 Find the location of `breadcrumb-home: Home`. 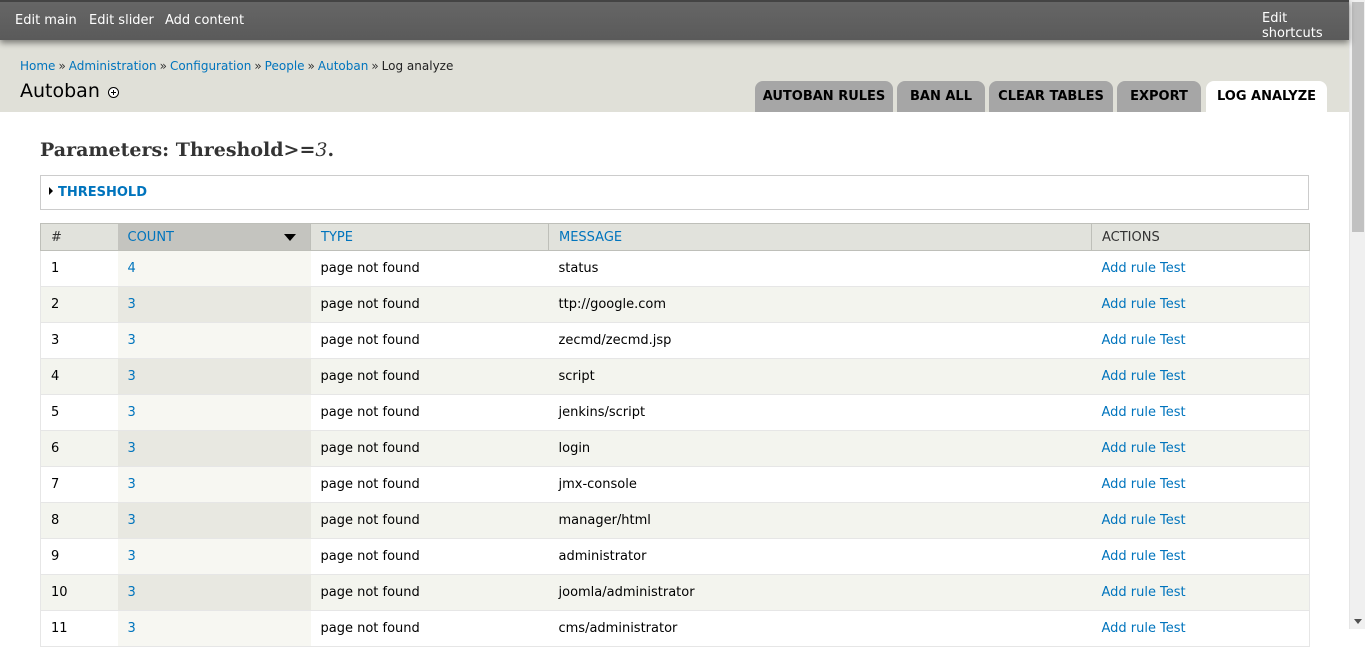

breadcrumb-home: Home is located at coordinates (37, 66).